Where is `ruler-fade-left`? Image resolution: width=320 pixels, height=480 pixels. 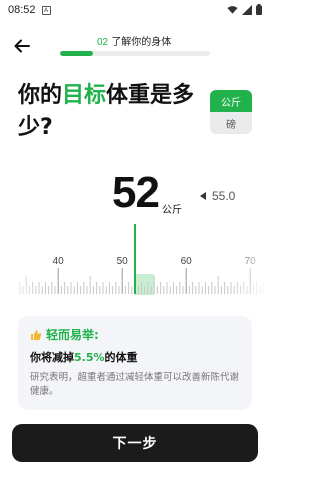 ruler-fade-left is located at coordinates (20, 261).